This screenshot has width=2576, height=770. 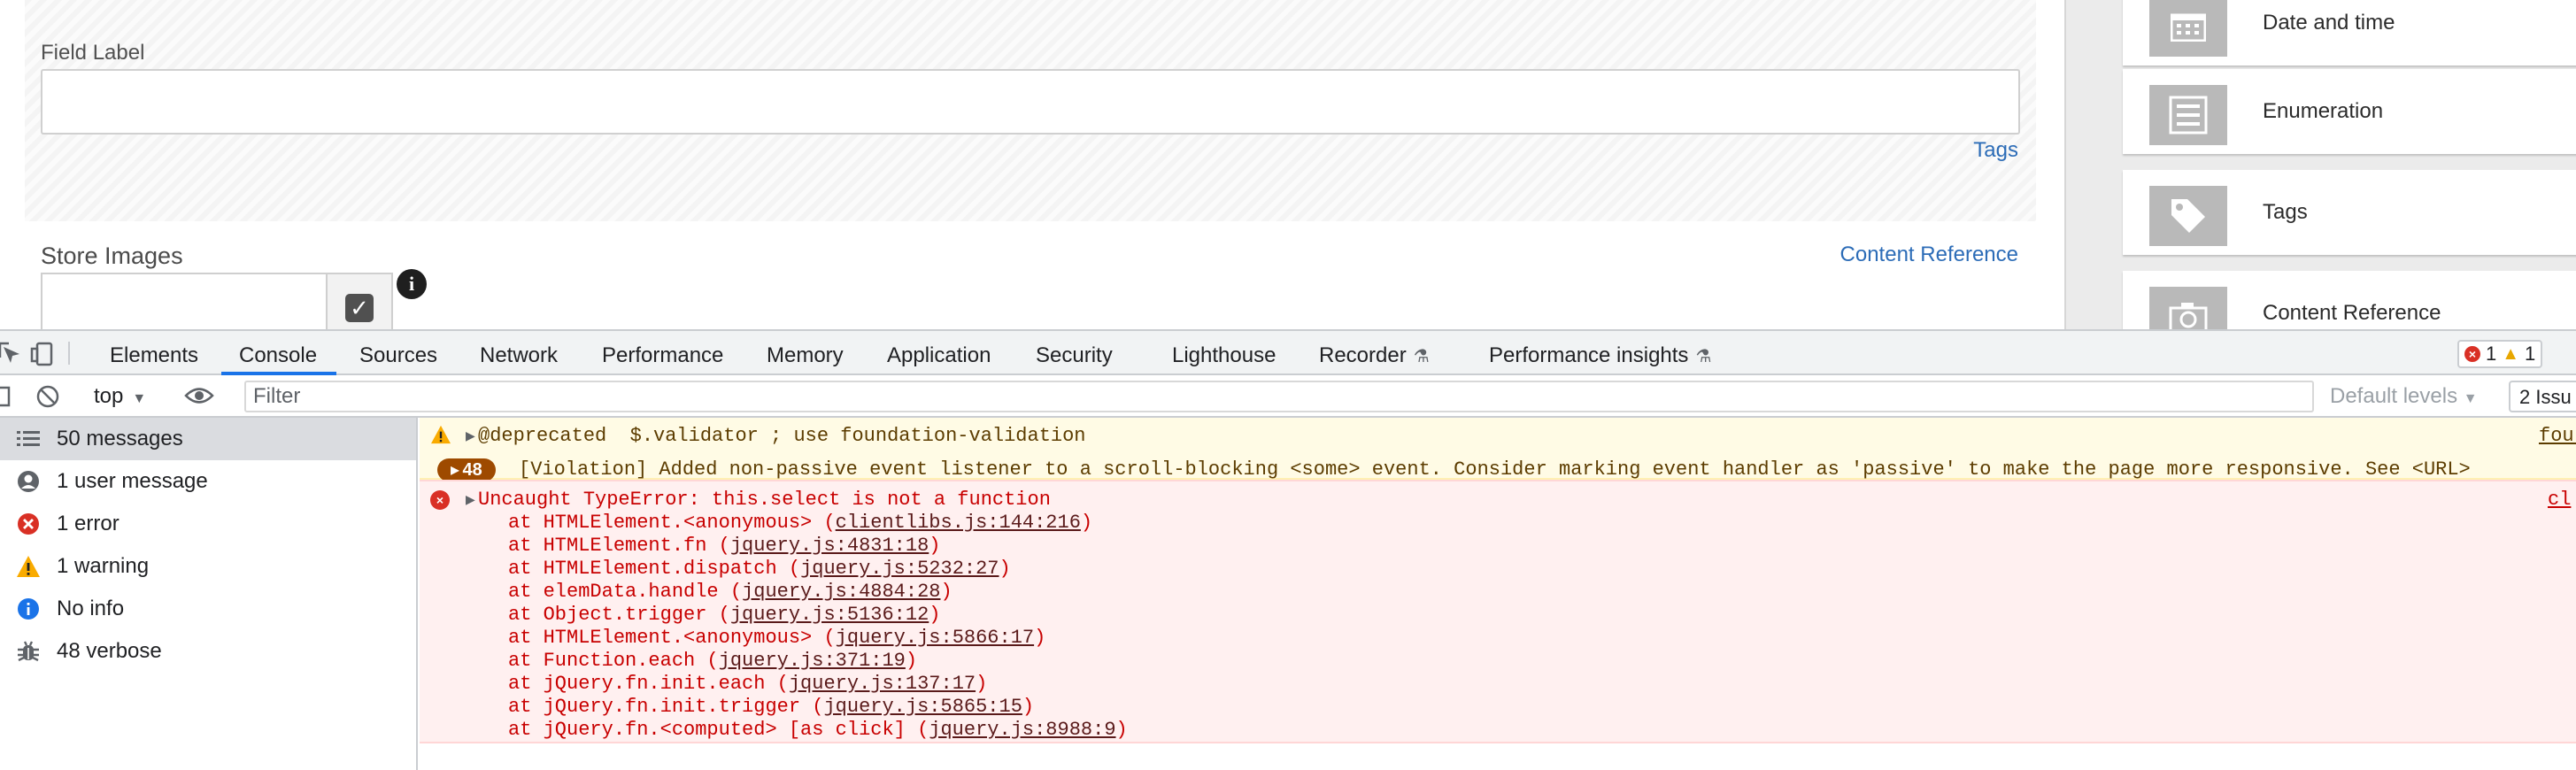 What do you see at coordinates (2557, 436) in the screenshot?
I see `warning-source-link: four` at bounding box center [2557, 436].